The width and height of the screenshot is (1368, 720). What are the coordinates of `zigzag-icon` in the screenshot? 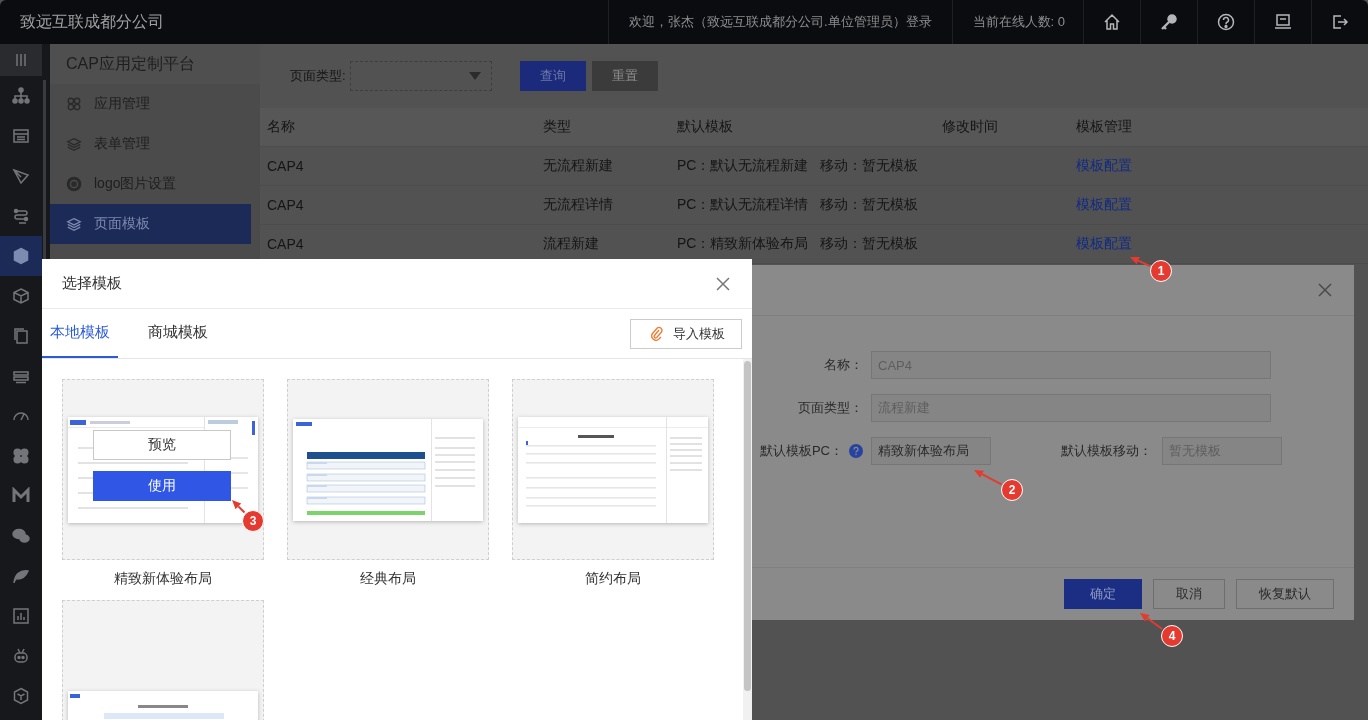 It's located at (21, 496).